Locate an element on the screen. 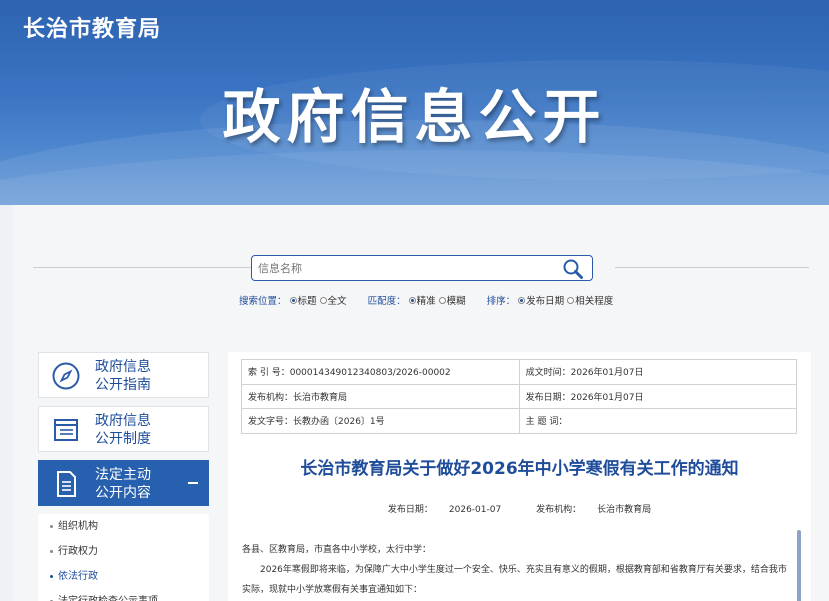 The width and height of the screenshot is (829, 601). list-icon is located at coordinates (66, 430).